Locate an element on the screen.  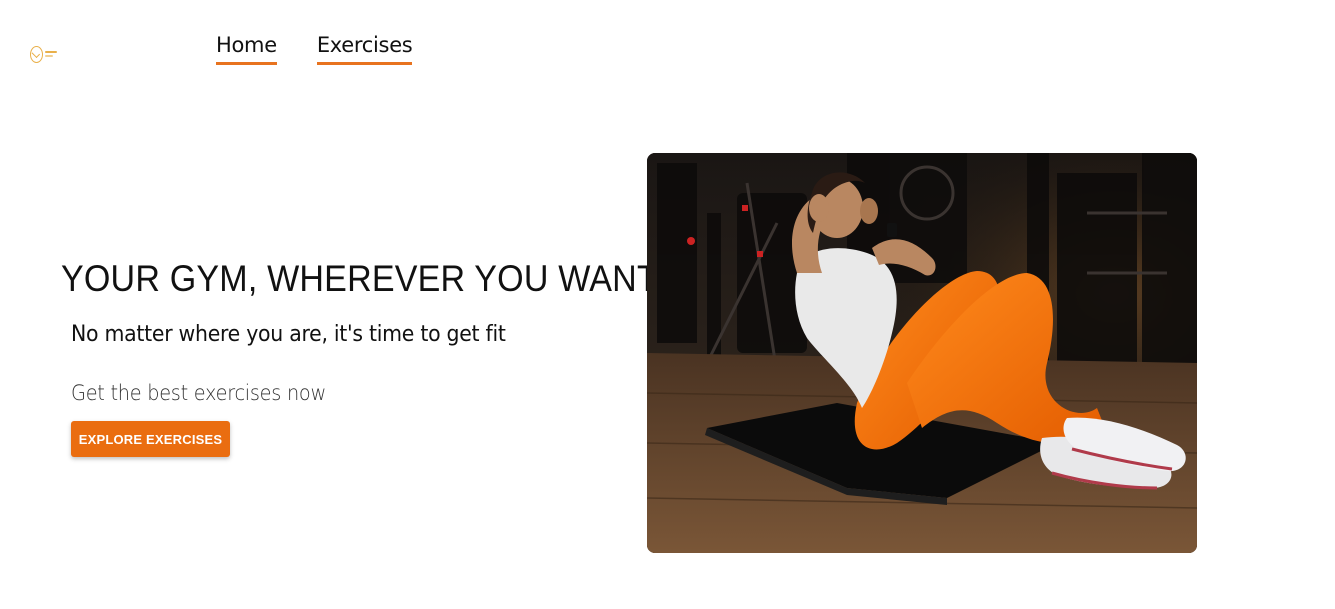
main-nav: Home Exercises is located at coordinates (314, 49).